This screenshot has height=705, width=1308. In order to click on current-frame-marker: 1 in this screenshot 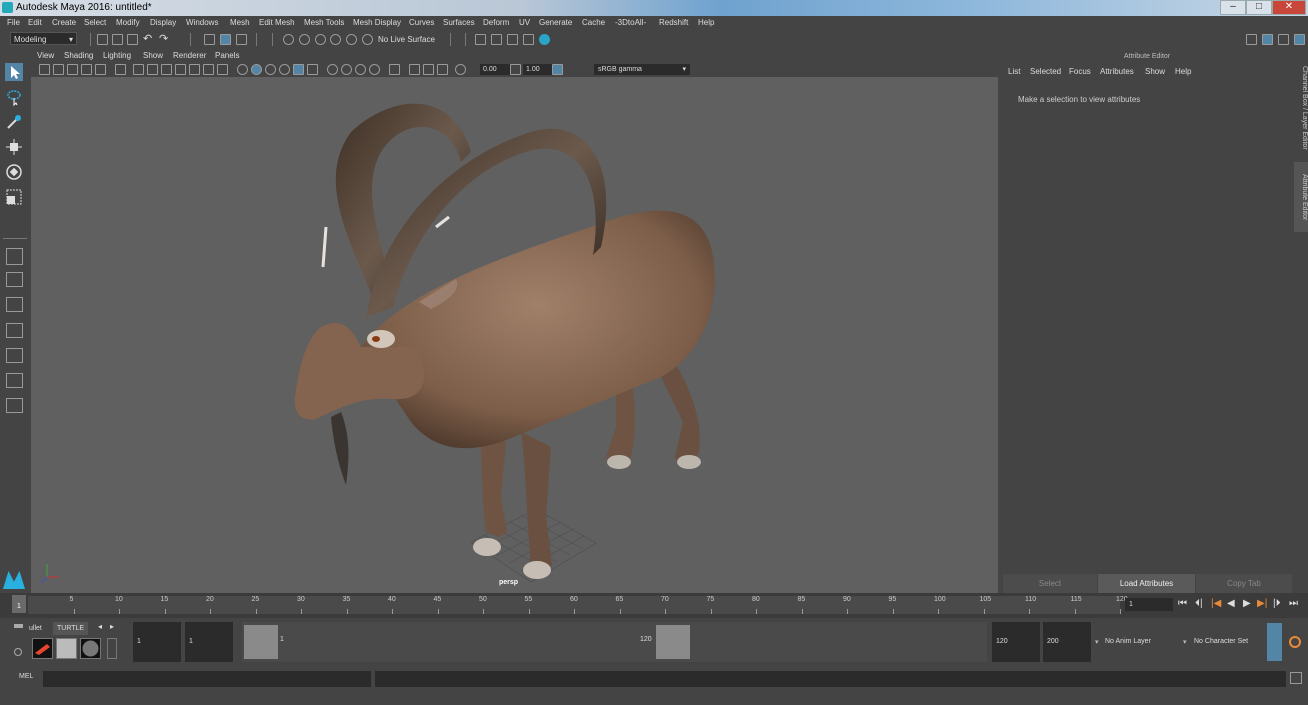, I will do `click(19, 604)`.